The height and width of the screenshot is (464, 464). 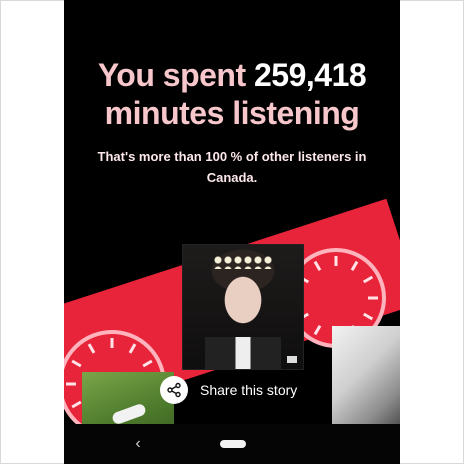 What do you see at coordinates (232, 94) in the screenshot?
I see `story-headline: You spent 259,418 minutes listening` at bounding box center [232, 94].